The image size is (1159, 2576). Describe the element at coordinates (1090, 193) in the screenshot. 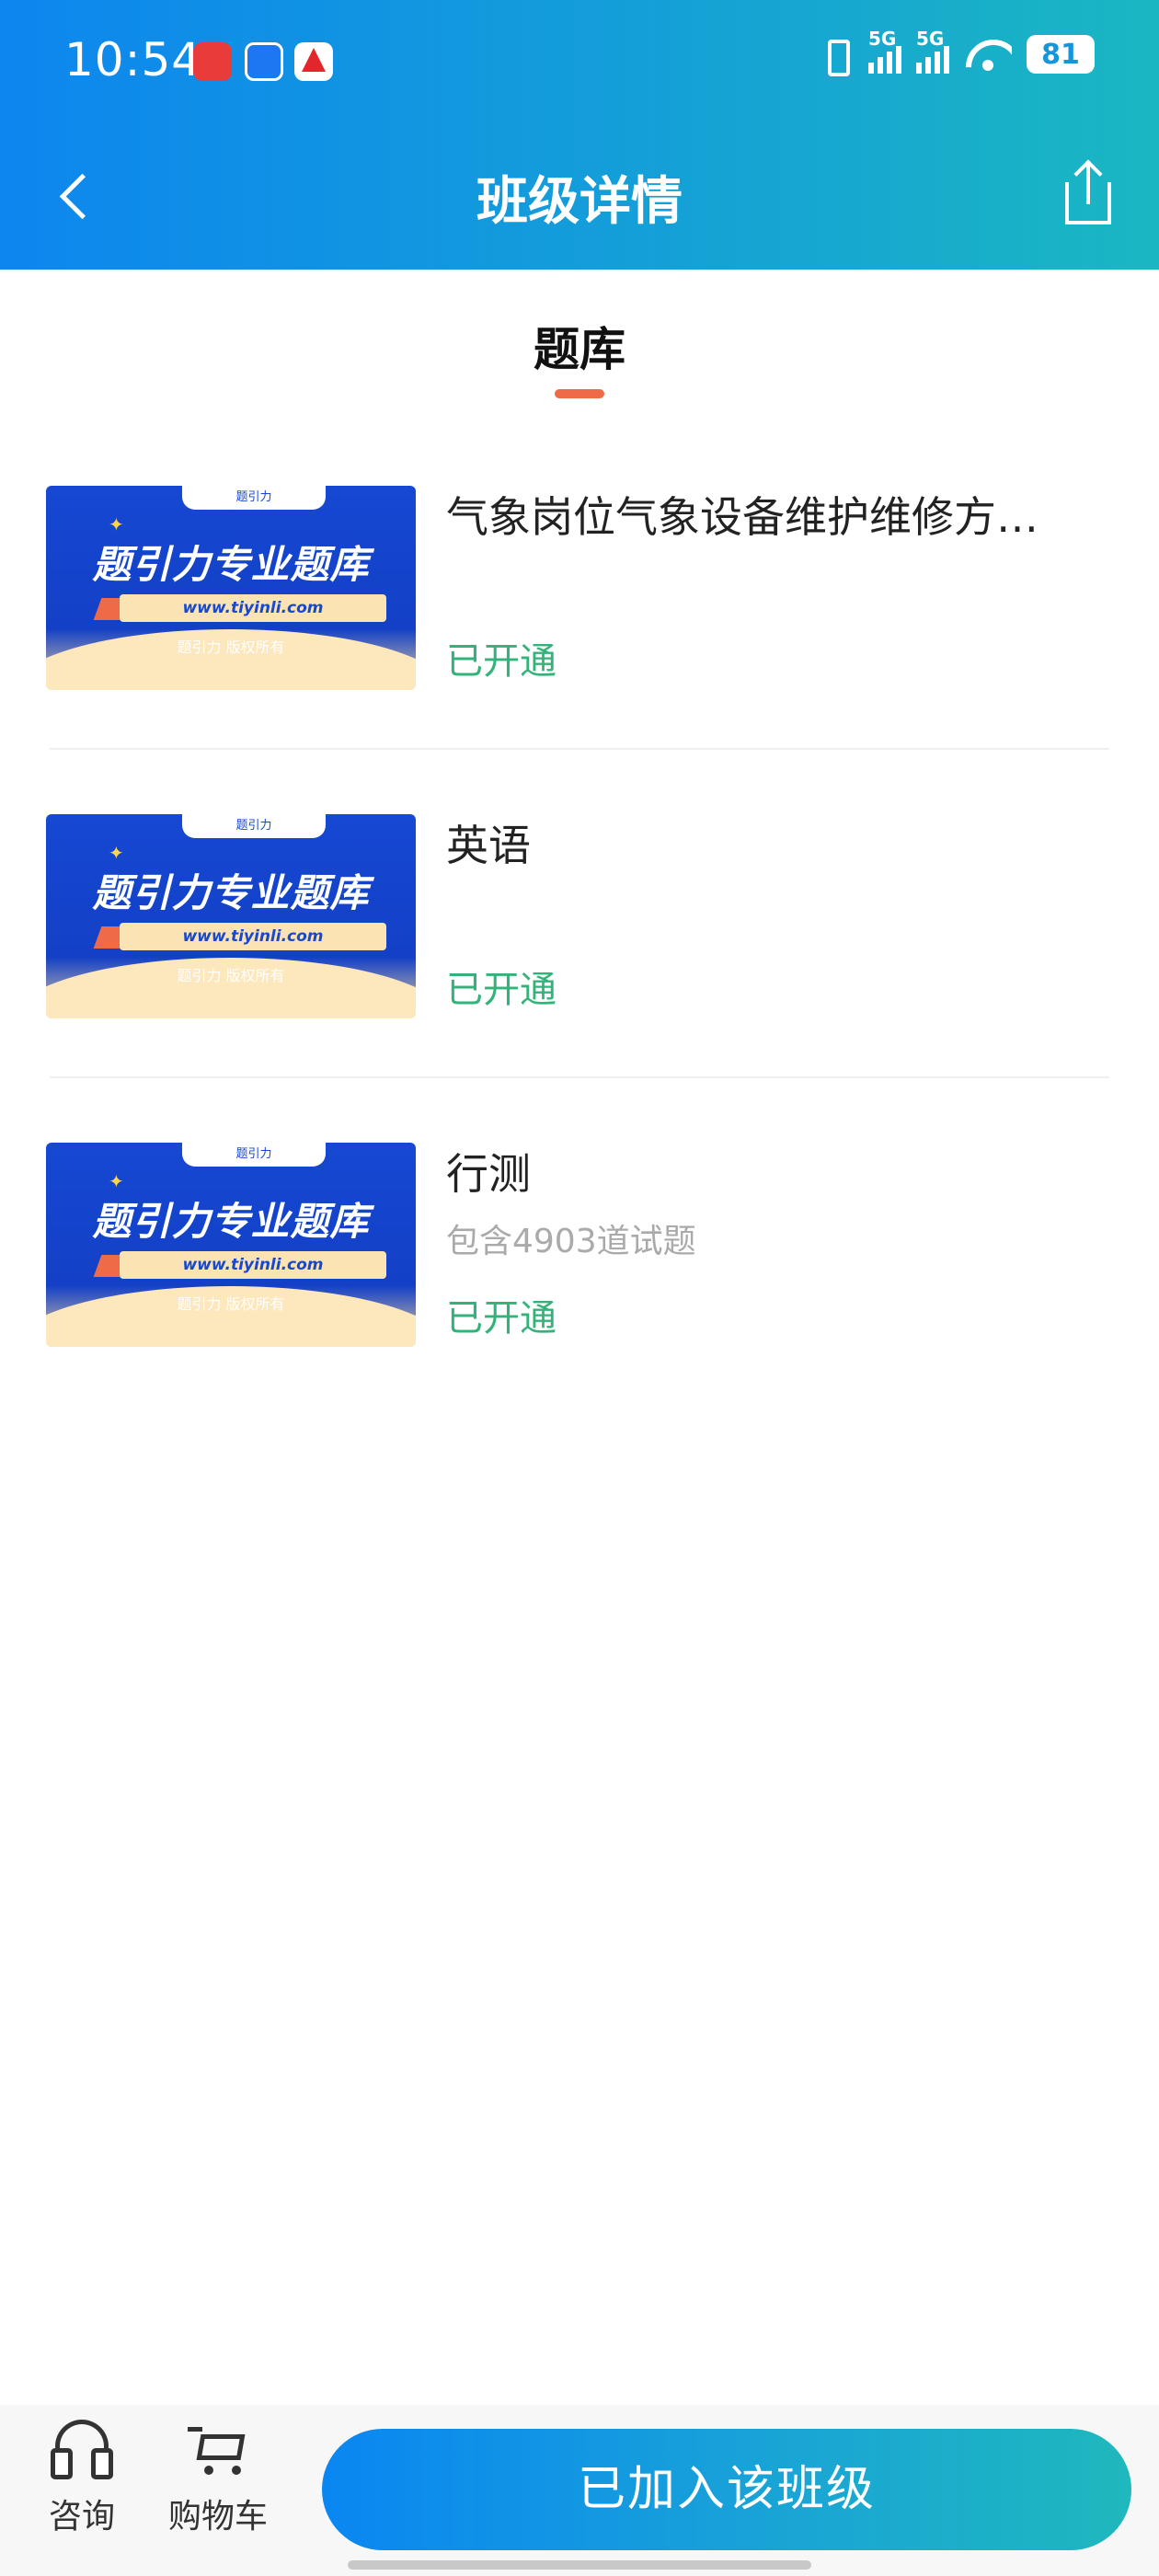

I see `share-button` at that location.